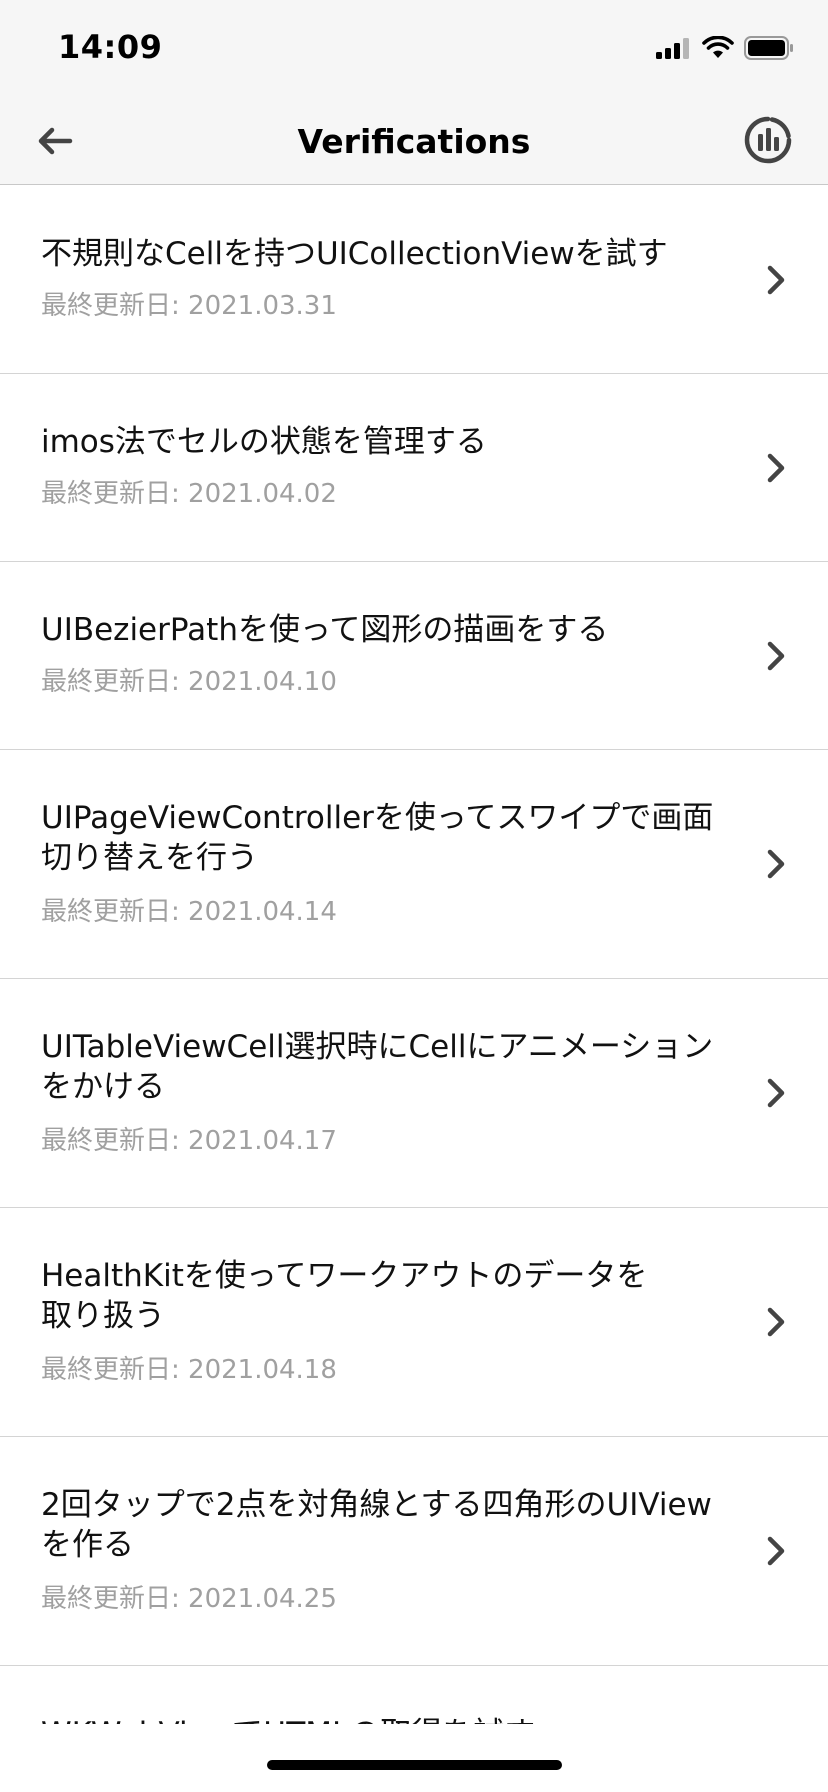 This screenshot has width=828, height=1792. What do you see at coordinates (325, 630) in the screenshot?
I see `item-title: UIBezierPathを使って図形の描画をする` at bounding box center [325, 630].